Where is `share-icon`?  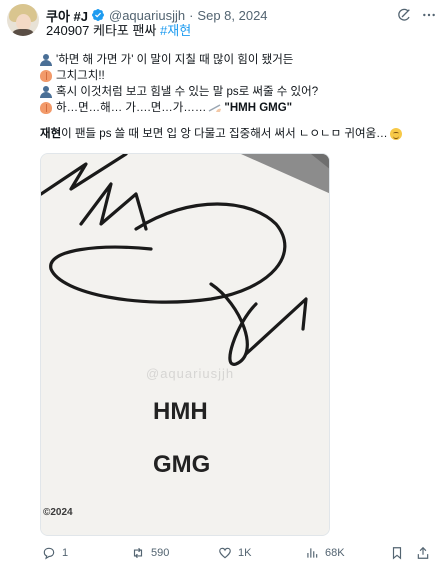
share-icon is located at coordinates (423, 552).